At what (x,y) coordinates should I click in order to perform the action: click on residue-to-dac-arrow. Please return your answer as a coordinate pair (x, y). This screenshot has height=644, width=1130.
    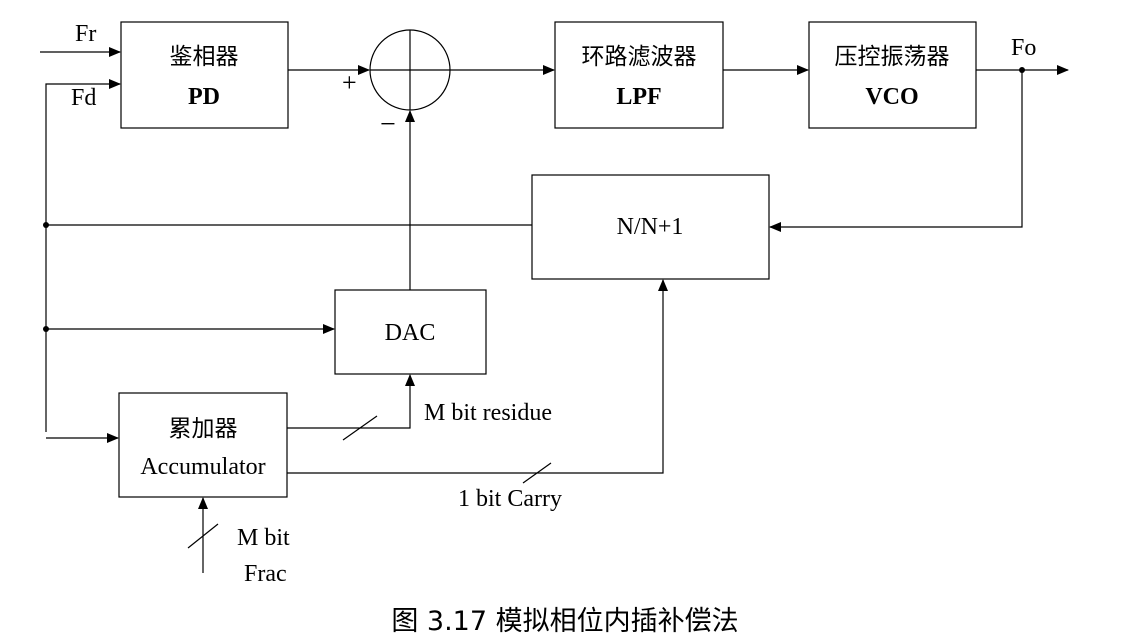
    Looking at the image, I should click on (351, 401).